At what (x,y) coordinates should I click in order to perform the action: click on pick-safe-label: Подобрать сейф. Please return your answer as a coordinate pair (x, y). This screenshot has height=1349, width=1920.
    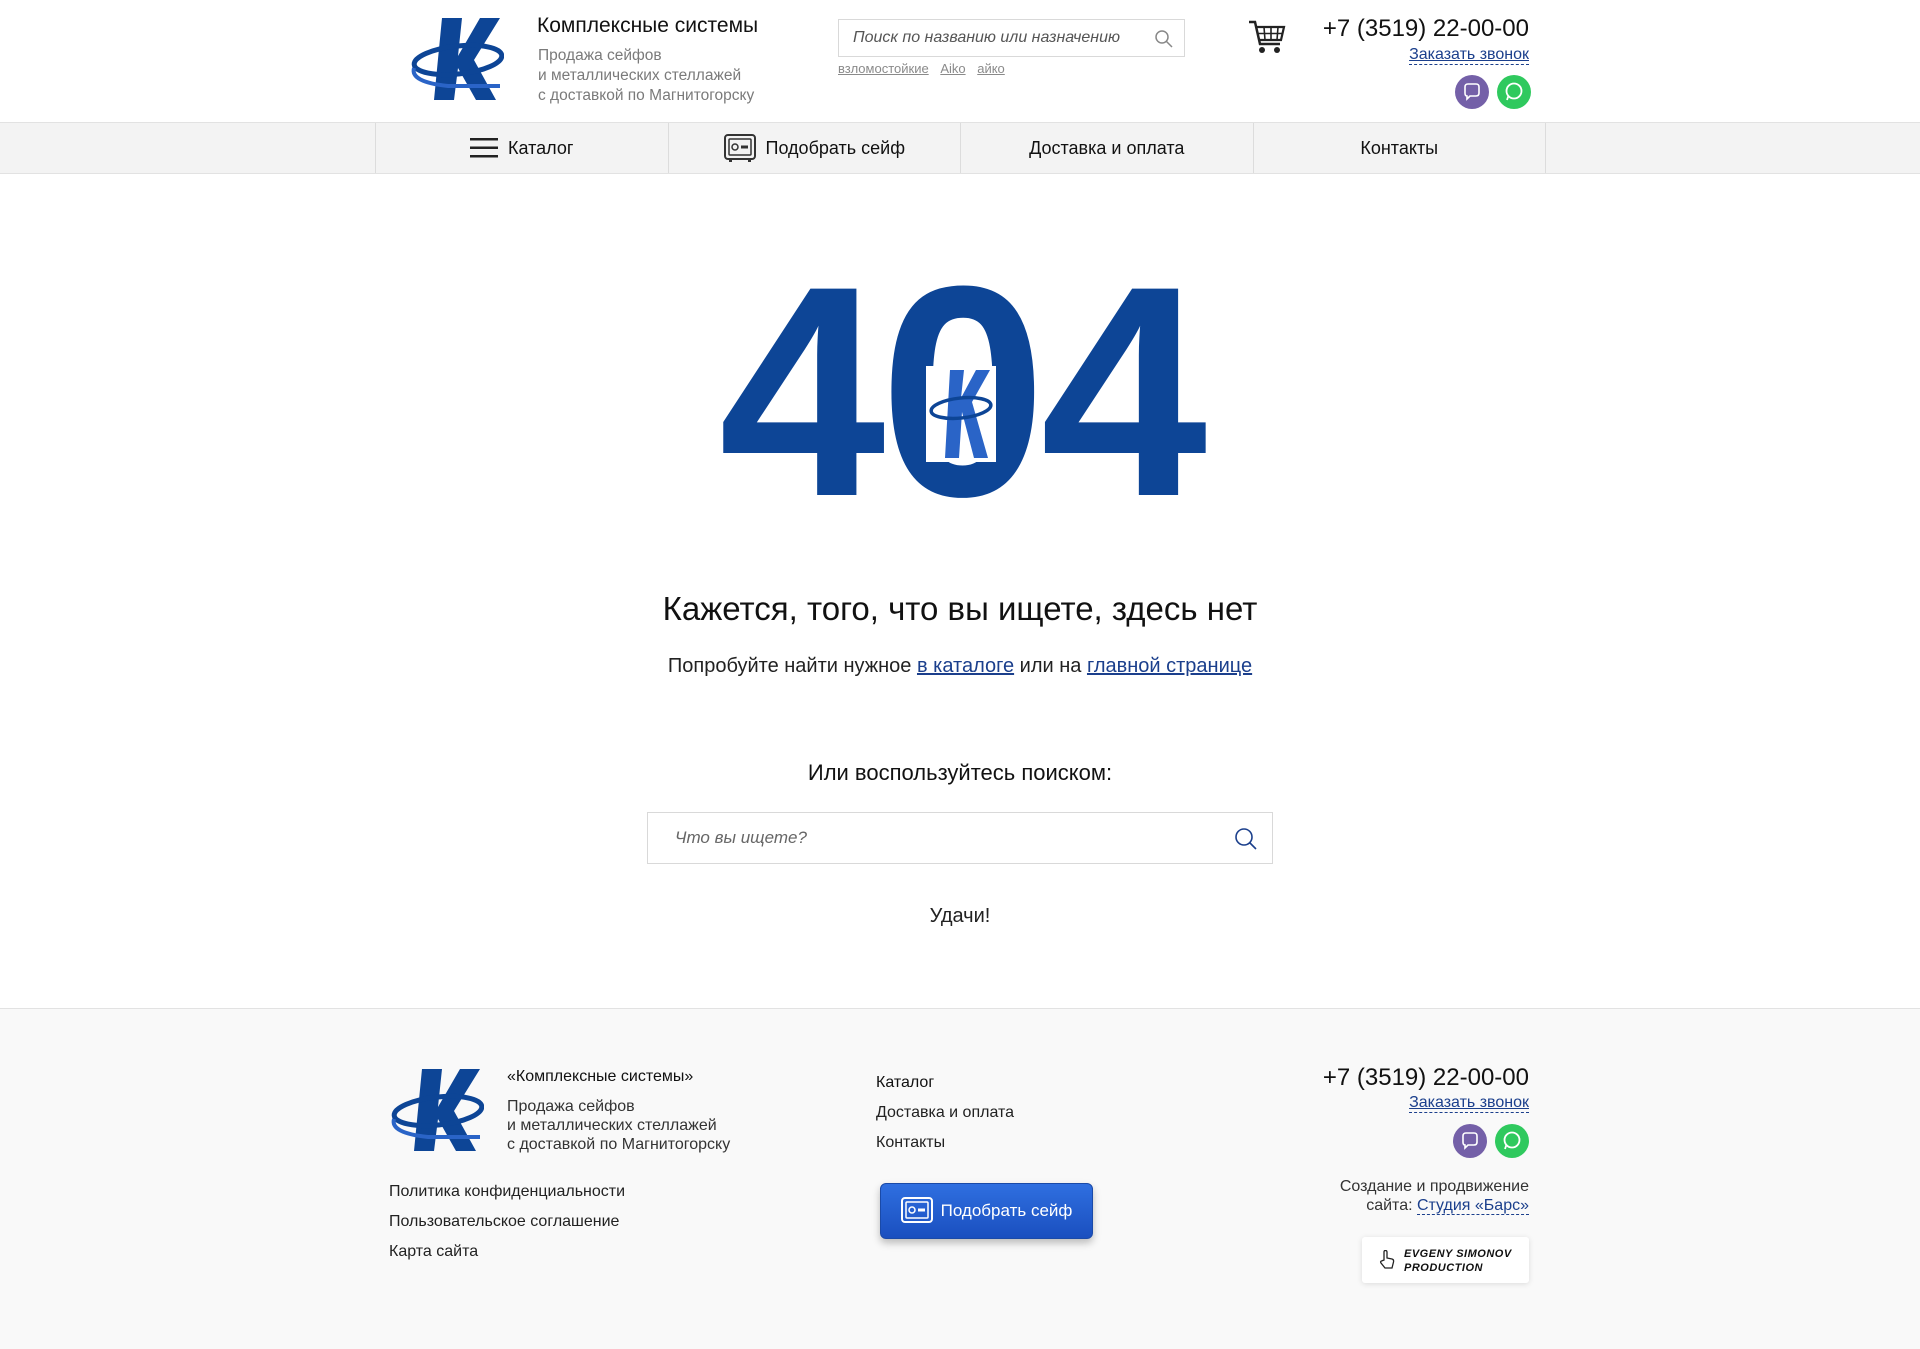
    Looking at the image, I should click on (1006, 1210).